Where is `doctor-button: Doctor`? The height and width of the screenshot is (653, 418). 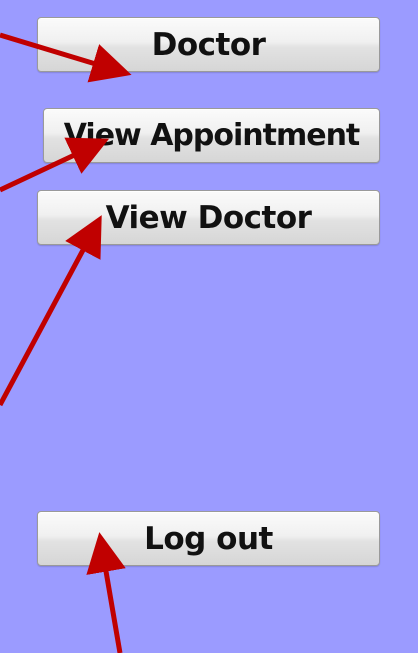 doctor-button: Doctor is located at coordinates (208, 44).